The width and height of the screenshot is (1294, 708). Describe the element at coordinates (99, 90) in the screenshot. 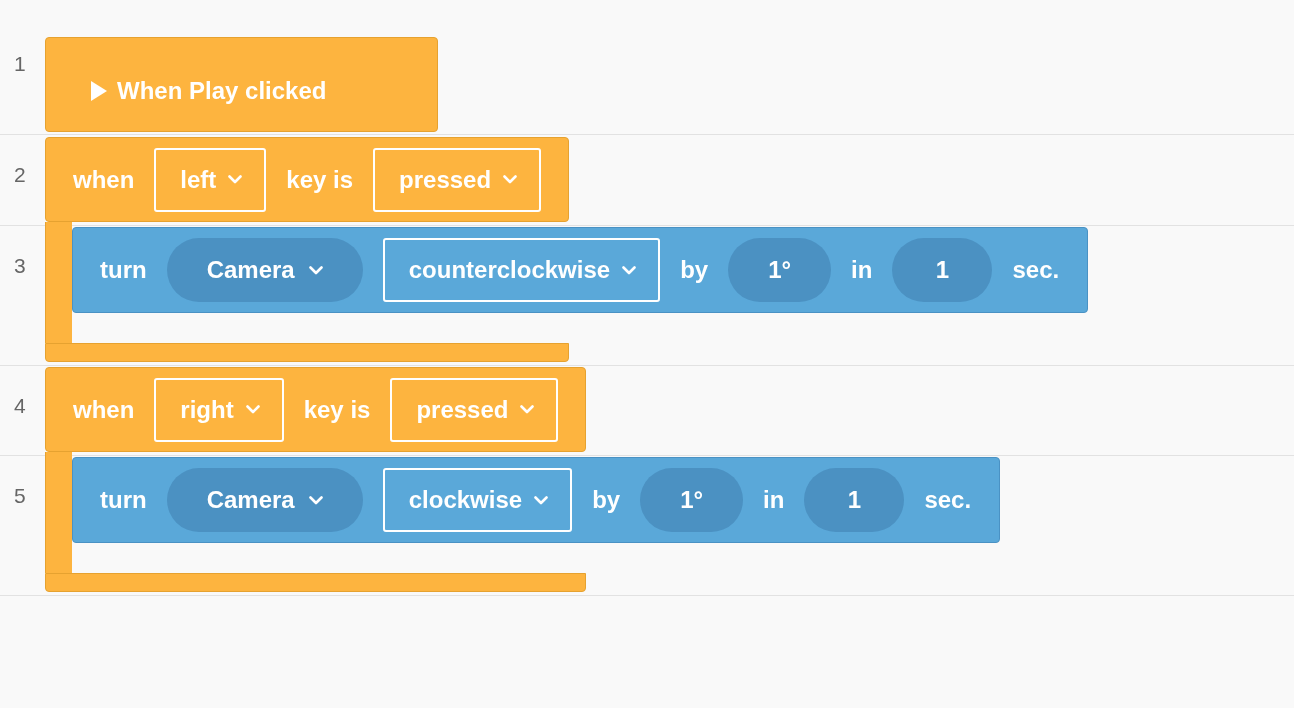

I see `play-icon` at that location.